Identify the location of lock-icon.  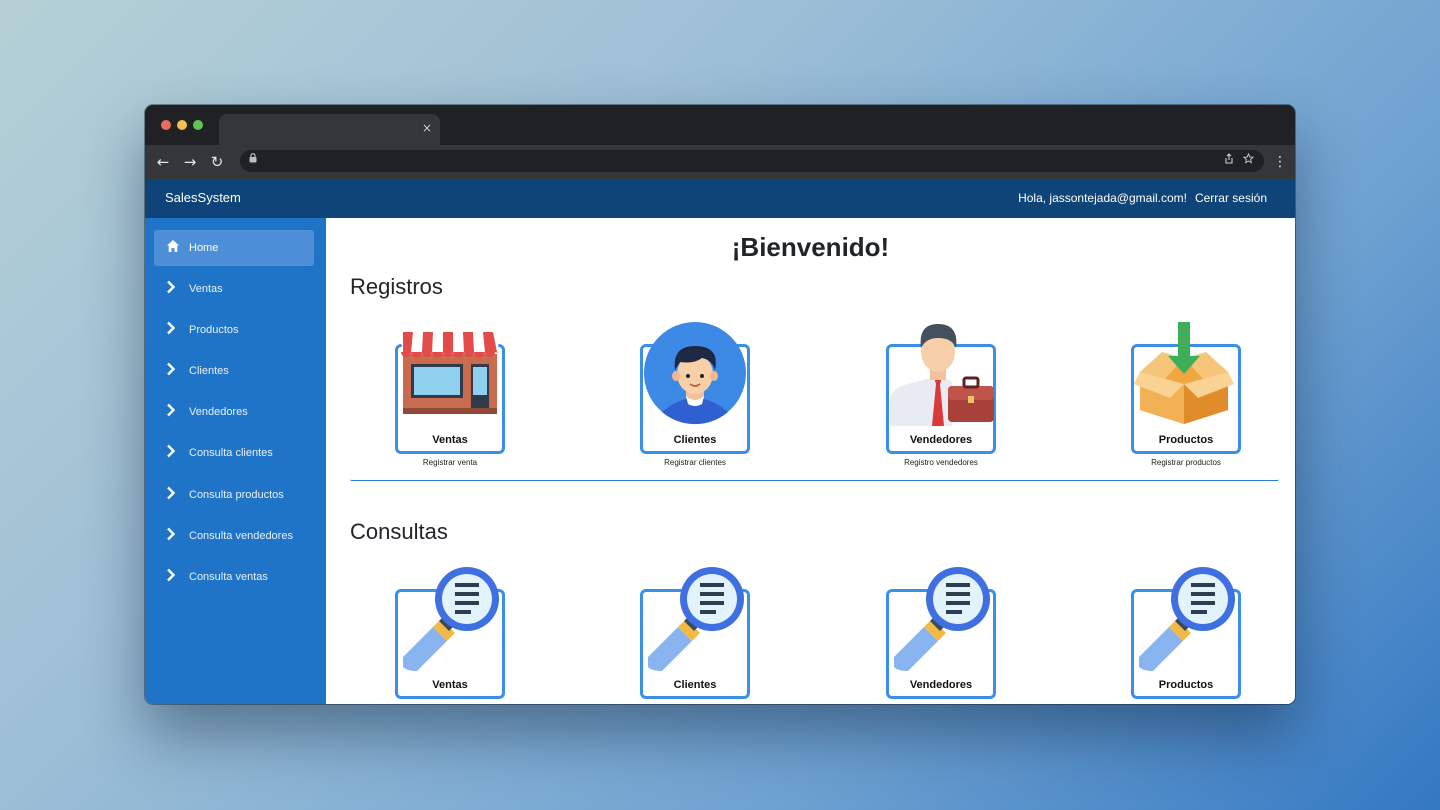
(254, 160).